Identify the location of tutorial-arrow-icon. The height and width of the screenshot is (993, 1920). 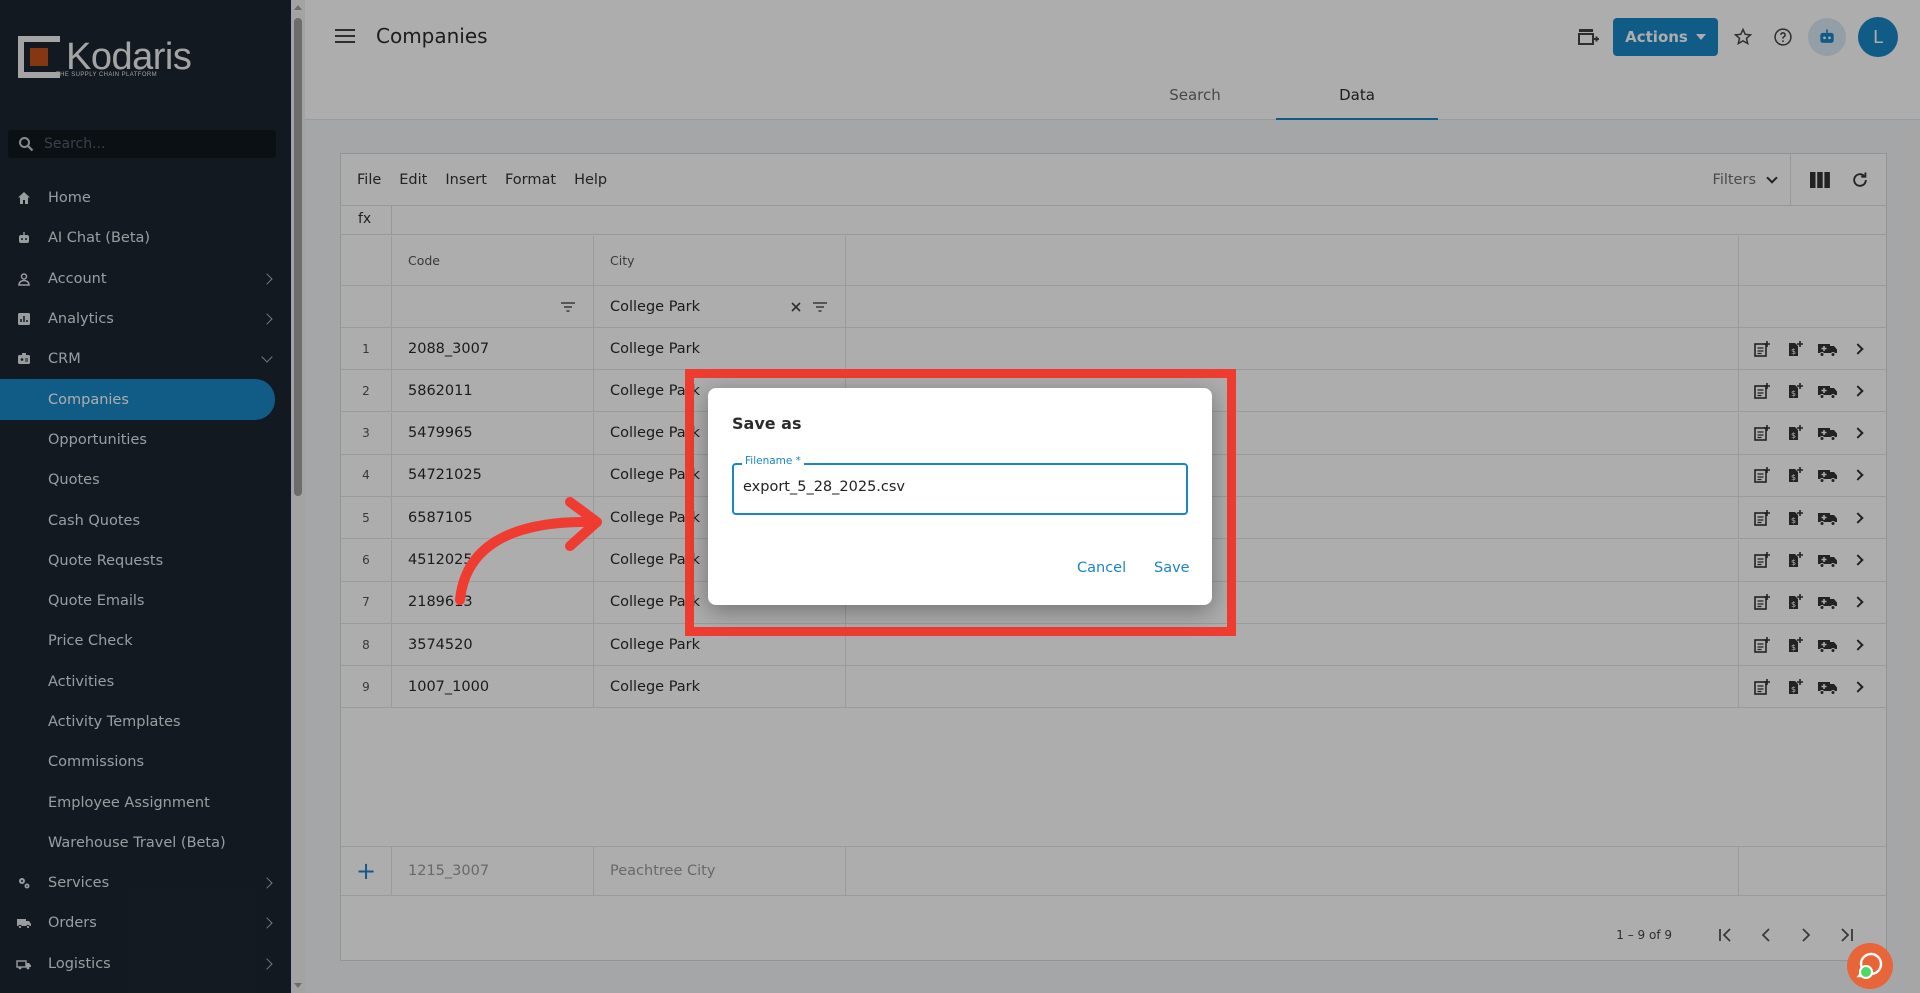
(528, 551).